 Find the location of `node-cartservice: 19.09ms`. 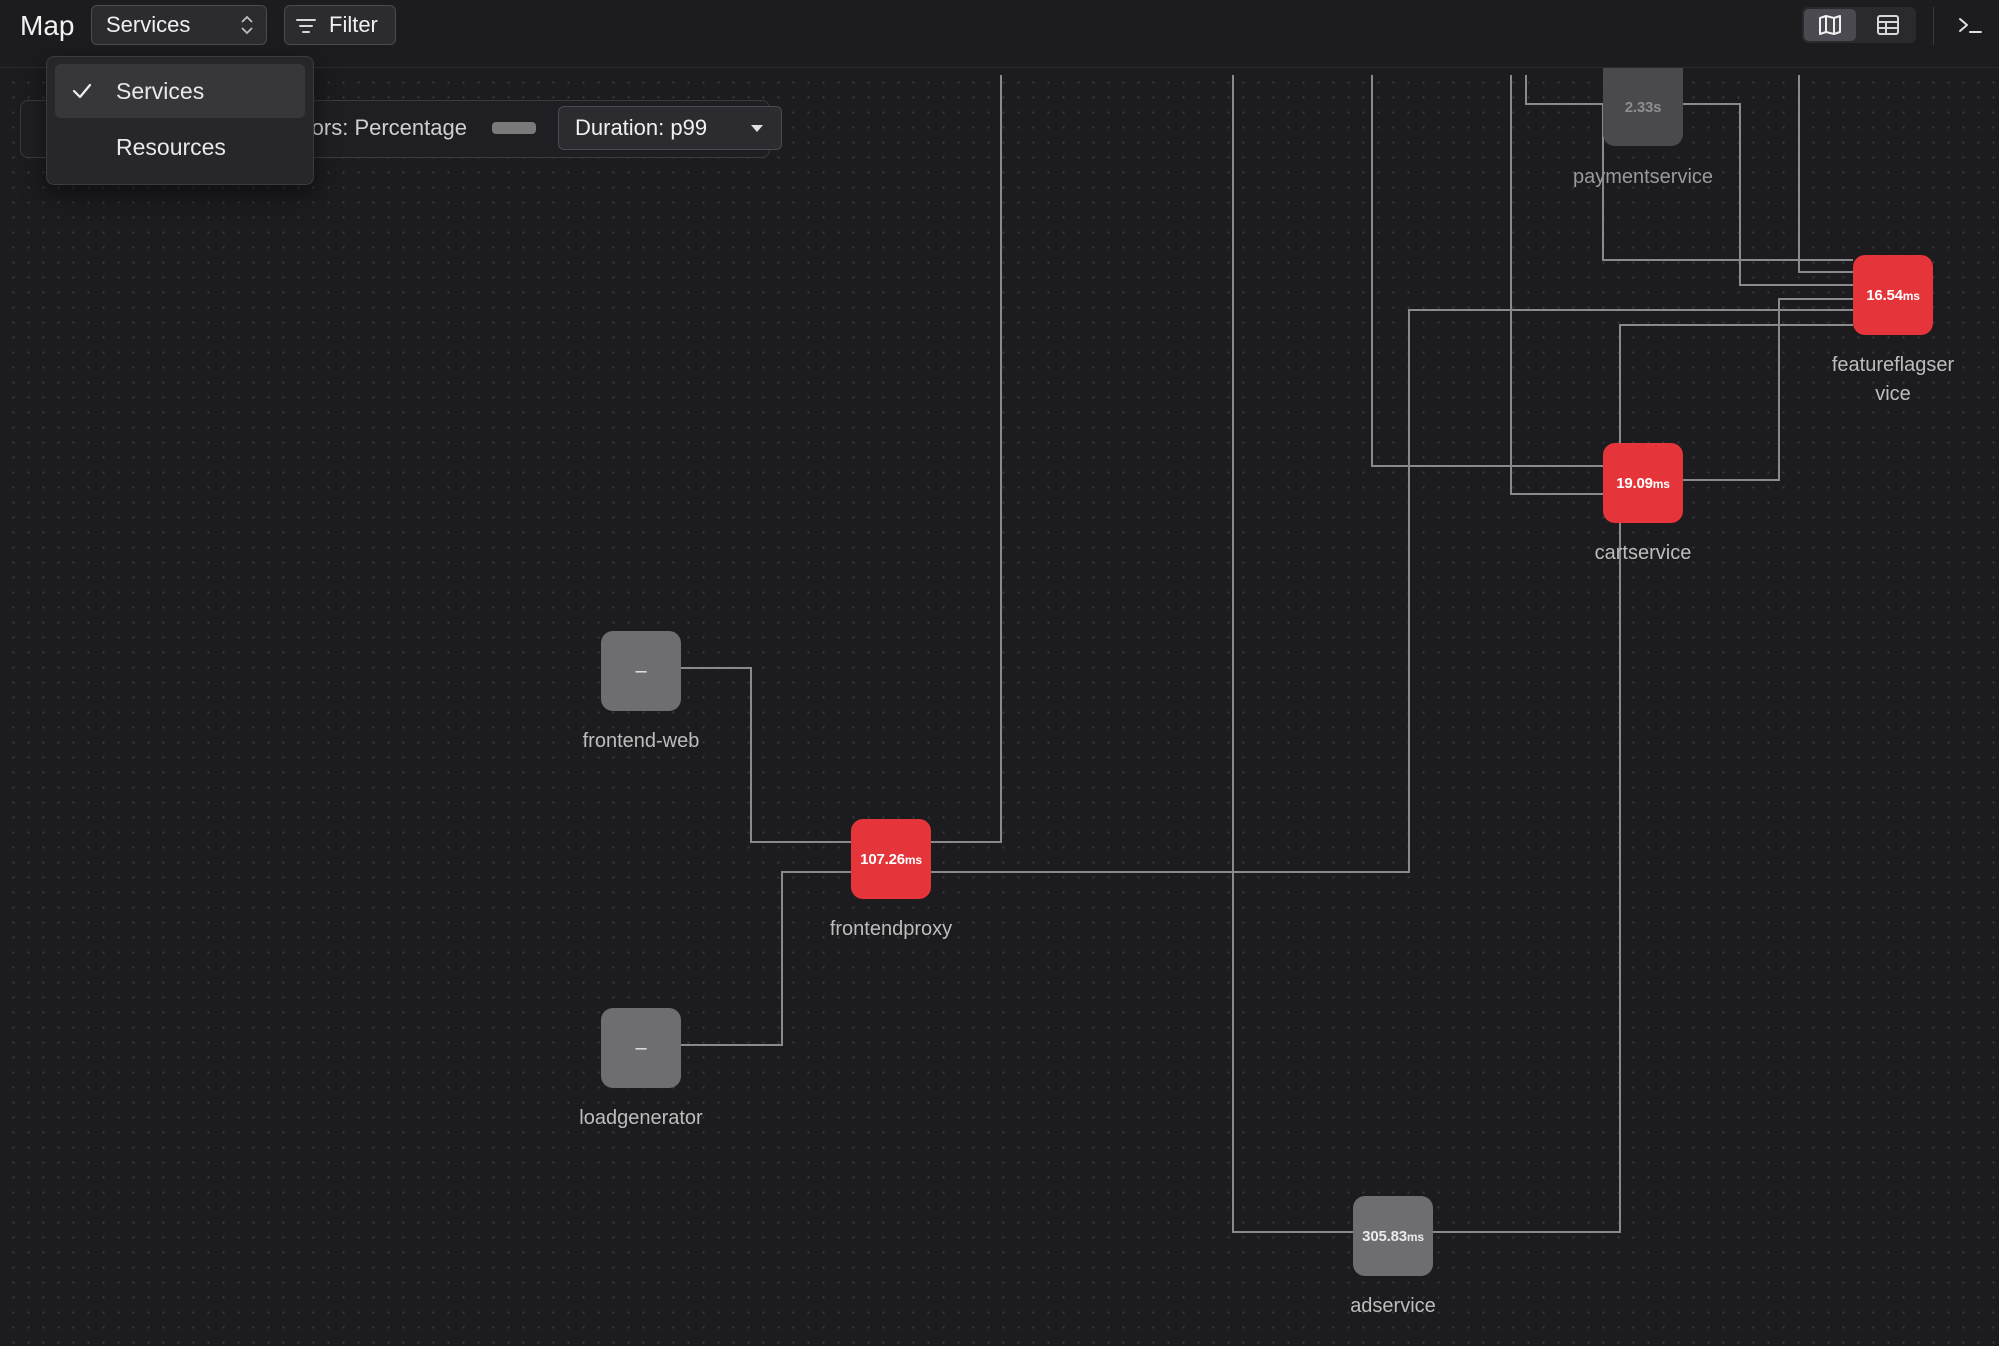

node-cartservice: 19.09ms is located at coordinates (1643, 483).